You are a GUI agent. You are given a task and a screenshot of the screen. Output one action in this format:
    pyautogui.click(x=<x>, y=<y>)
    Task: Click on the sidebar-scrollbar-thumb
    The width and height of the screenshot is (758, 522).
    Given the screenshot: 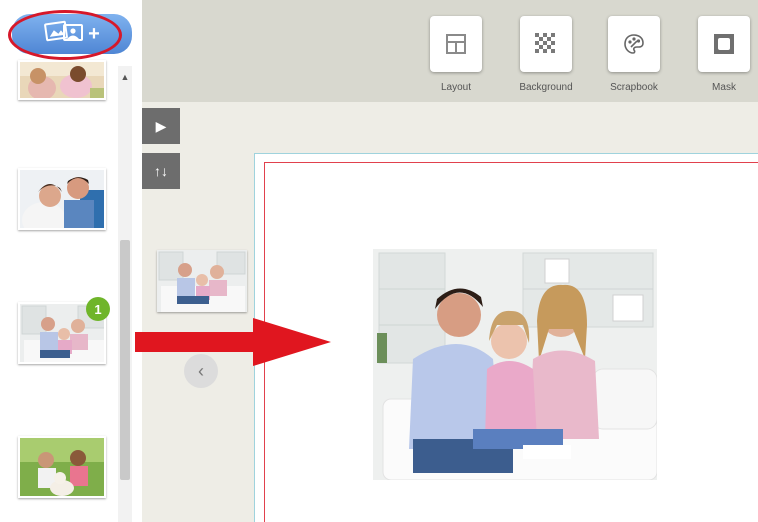 What is the action you would take?
    pyautogui.click(x=125, y=360)
    